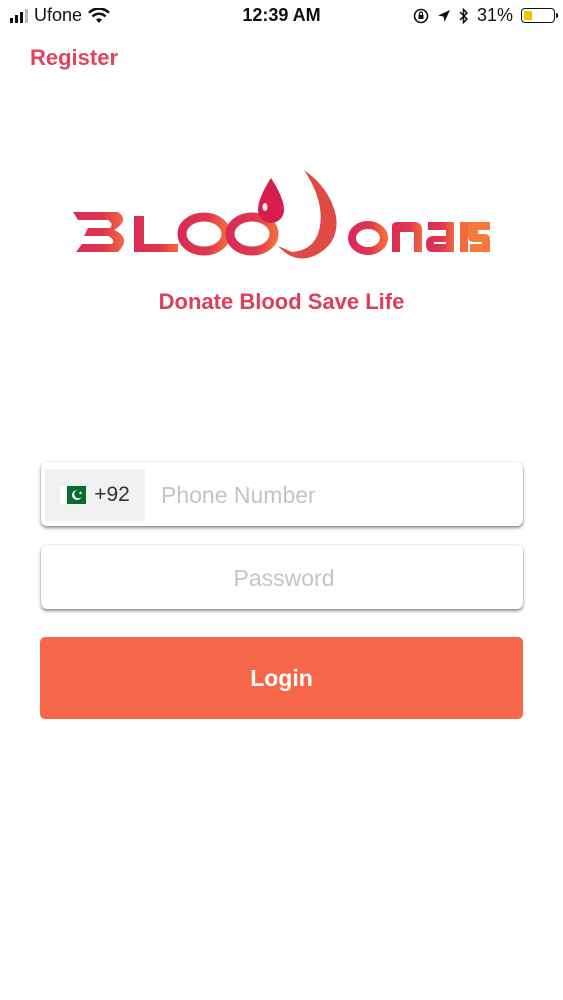  Describe the element at coordinates (73, 495) in the screenshot. I see `pakistan-flag-icon` at that location.